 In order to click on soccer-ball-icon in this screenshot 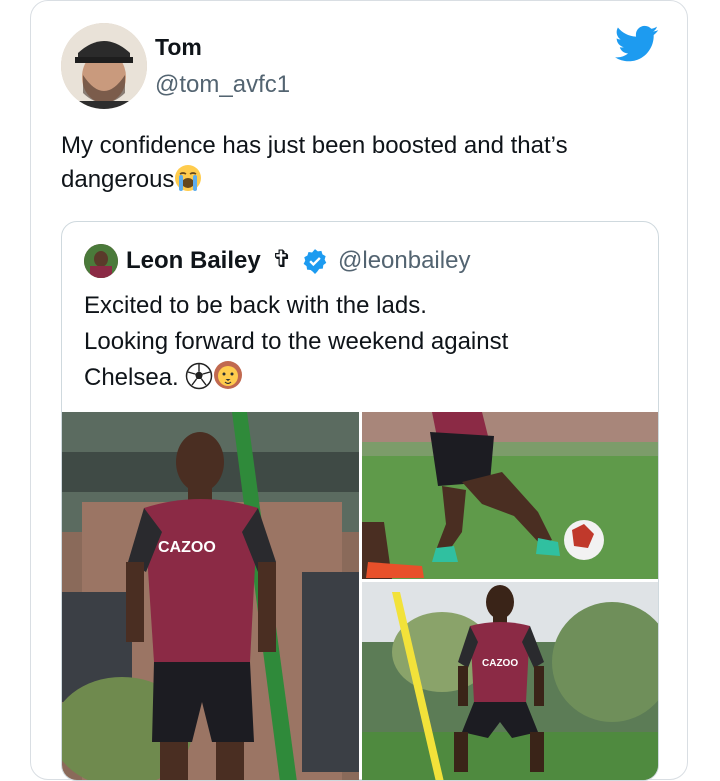, I will do `click(199, 381)`.